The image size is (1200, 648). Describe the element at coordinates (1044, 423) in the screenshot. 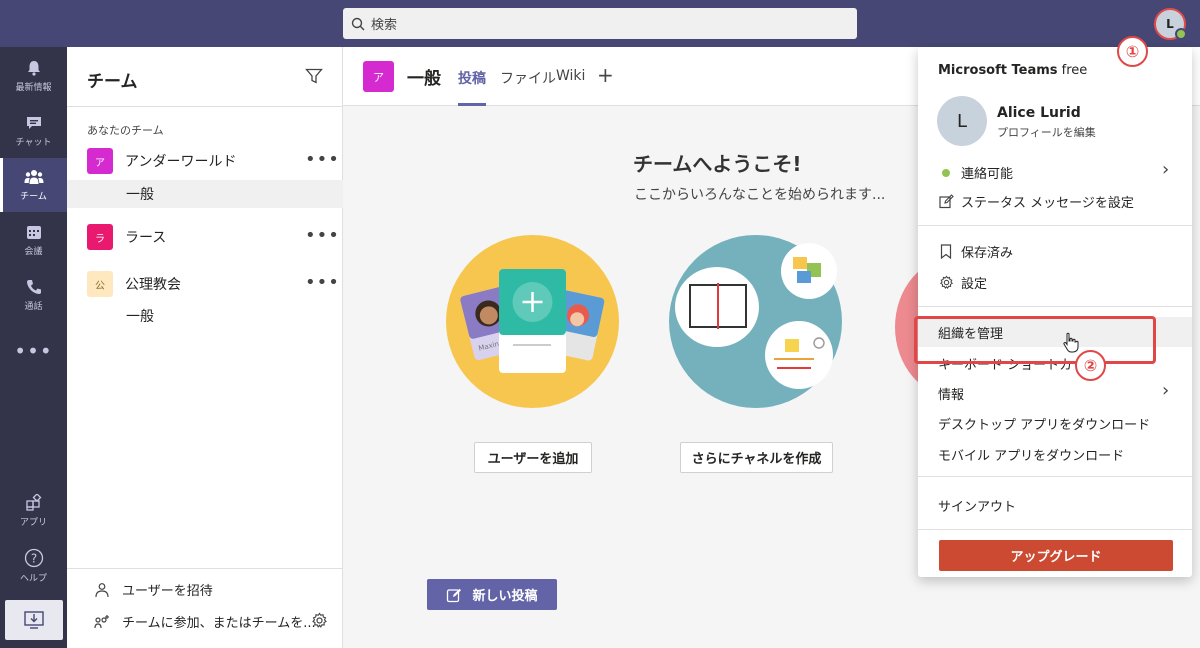

I see `download-desktop-item: デスクトップ アプリをダウンロード` at that location.